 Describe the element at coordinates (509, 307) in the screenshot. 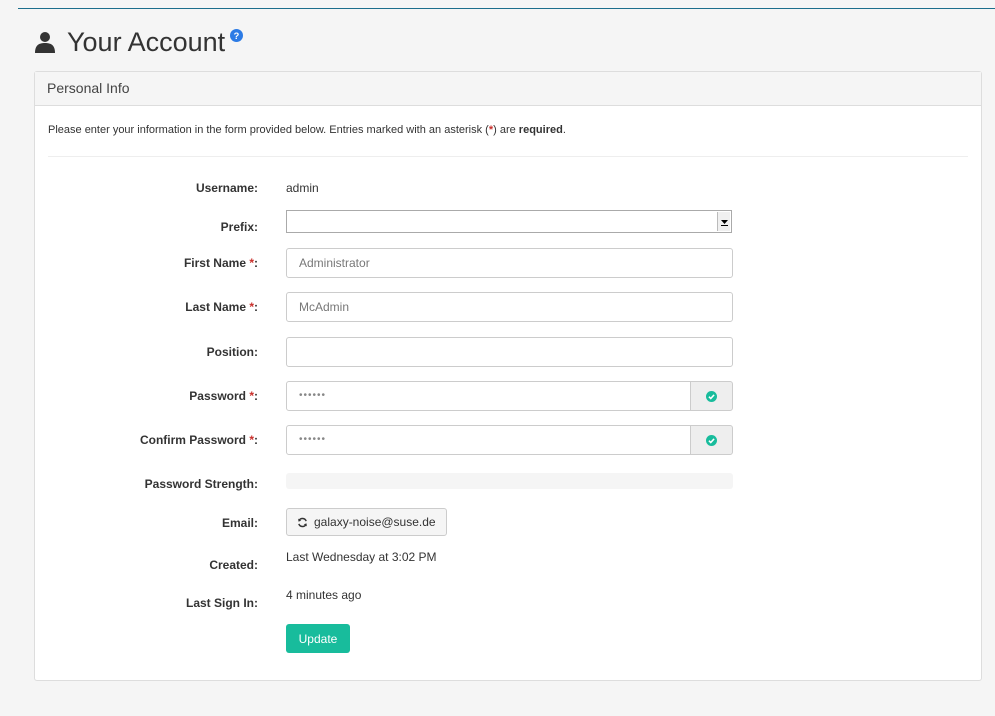

I see `last-name-input: McAdmin` at that location.